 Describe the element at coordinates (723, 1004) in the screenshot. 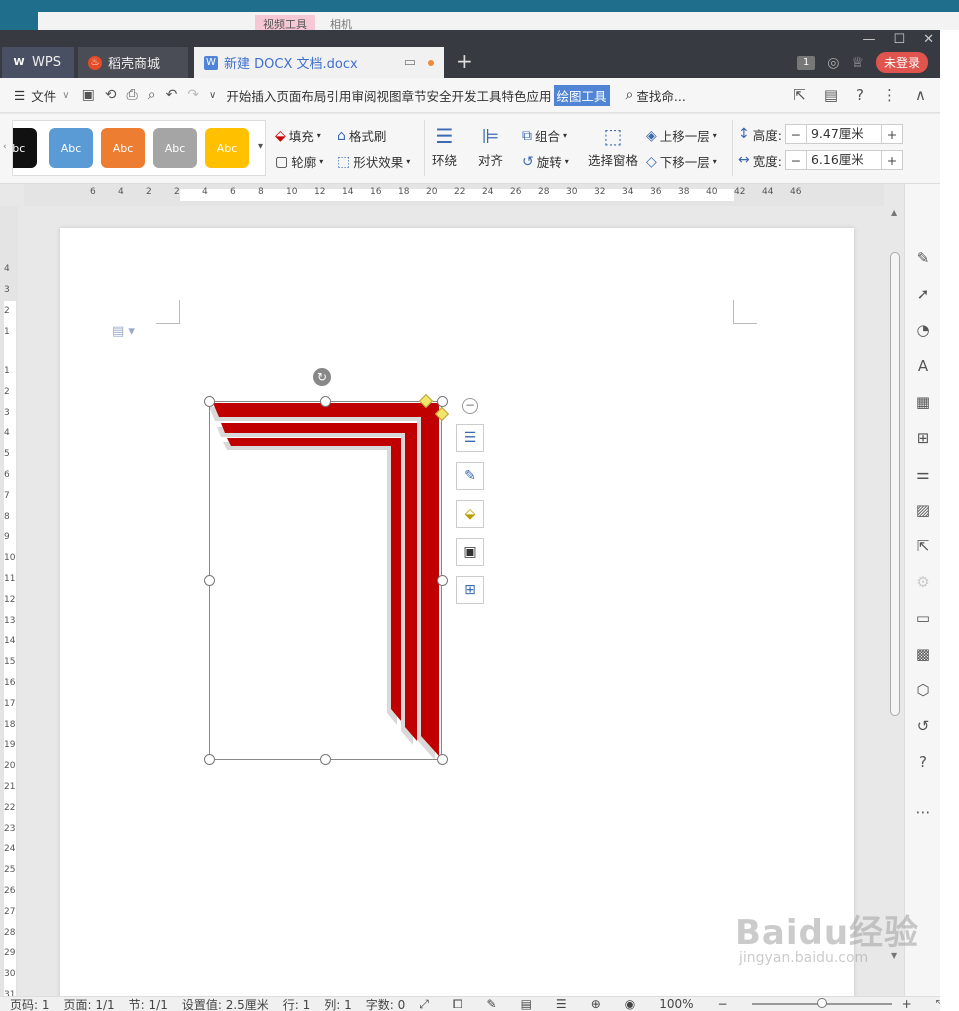

I see `zoom-out-icon: −` at that location.